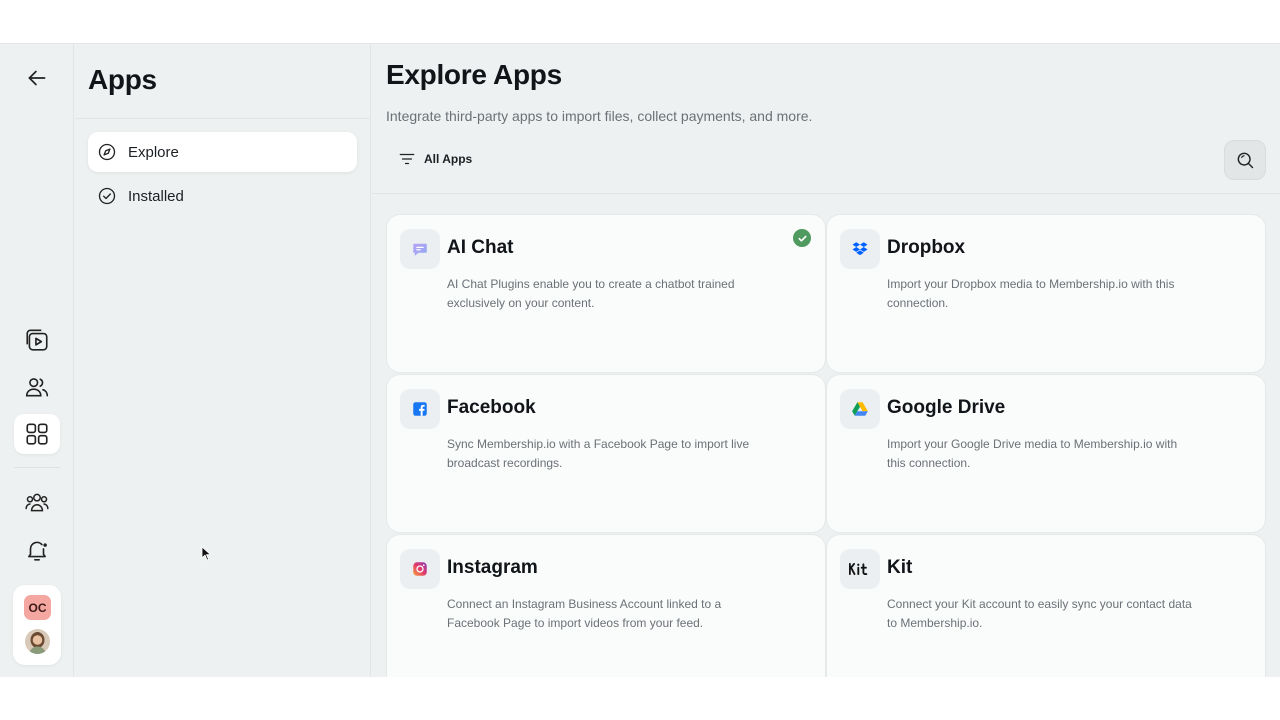 The width and height of the screenshot is (1280, 720). What do you see at coordinates (153, 152) in the screenshot?
I see `sidebar-item-label: Explore` at bounding box center [153, 152].